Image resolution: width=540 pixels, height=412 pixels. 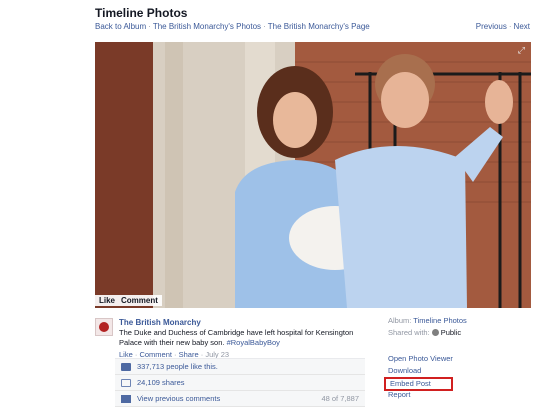 I want to click on globe-icon, so click(x=435, y=332).